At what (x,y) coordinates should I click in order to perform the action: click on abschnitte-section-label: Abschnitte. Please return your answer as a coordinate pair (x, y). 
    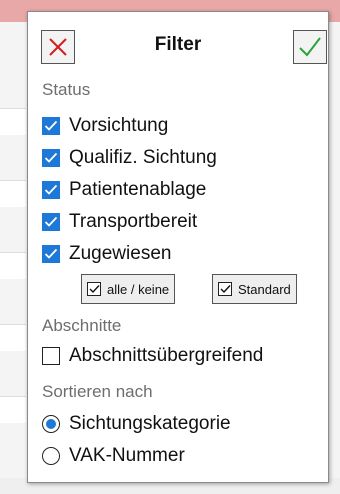
    Looking at the image, I should click on (82, 325).